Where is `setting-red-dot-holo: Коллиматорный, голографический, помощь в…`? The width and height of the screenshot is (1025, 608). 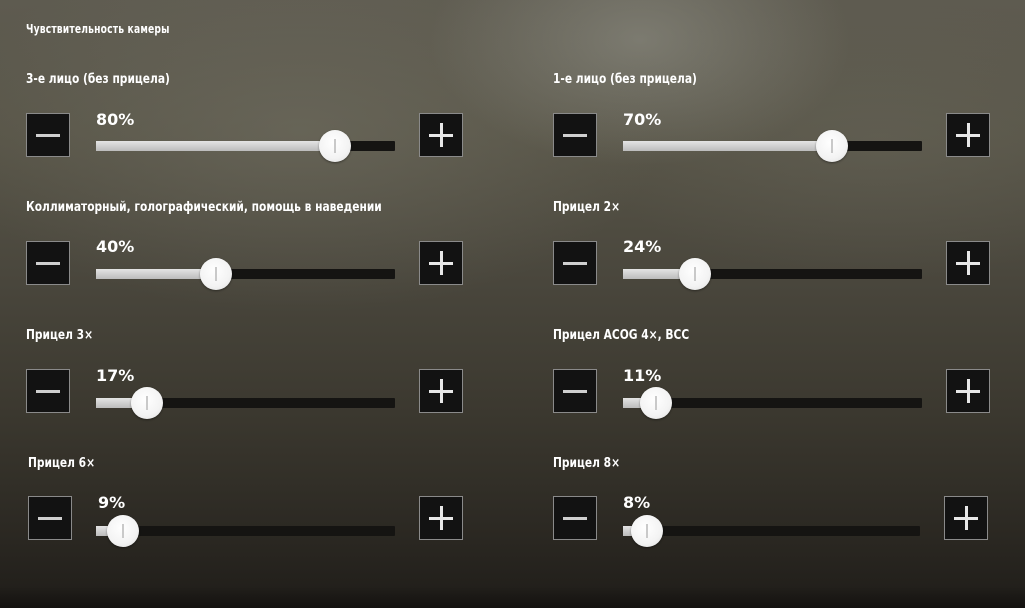 setting-red-dot-holo: Коллиматорный, голографический, помощь в… is located at coordinates (246, 260).